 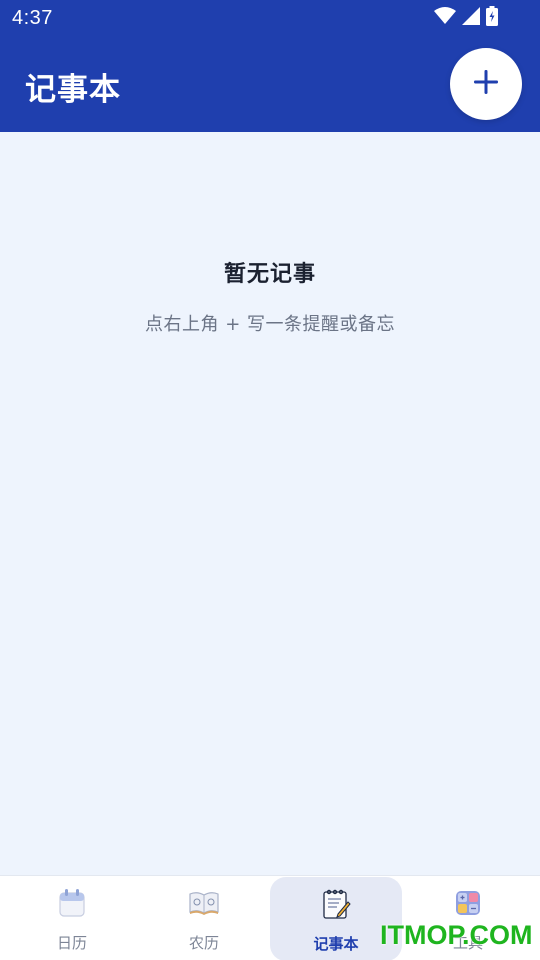 I want to click on signal-icon, so click(x=471, y=18).